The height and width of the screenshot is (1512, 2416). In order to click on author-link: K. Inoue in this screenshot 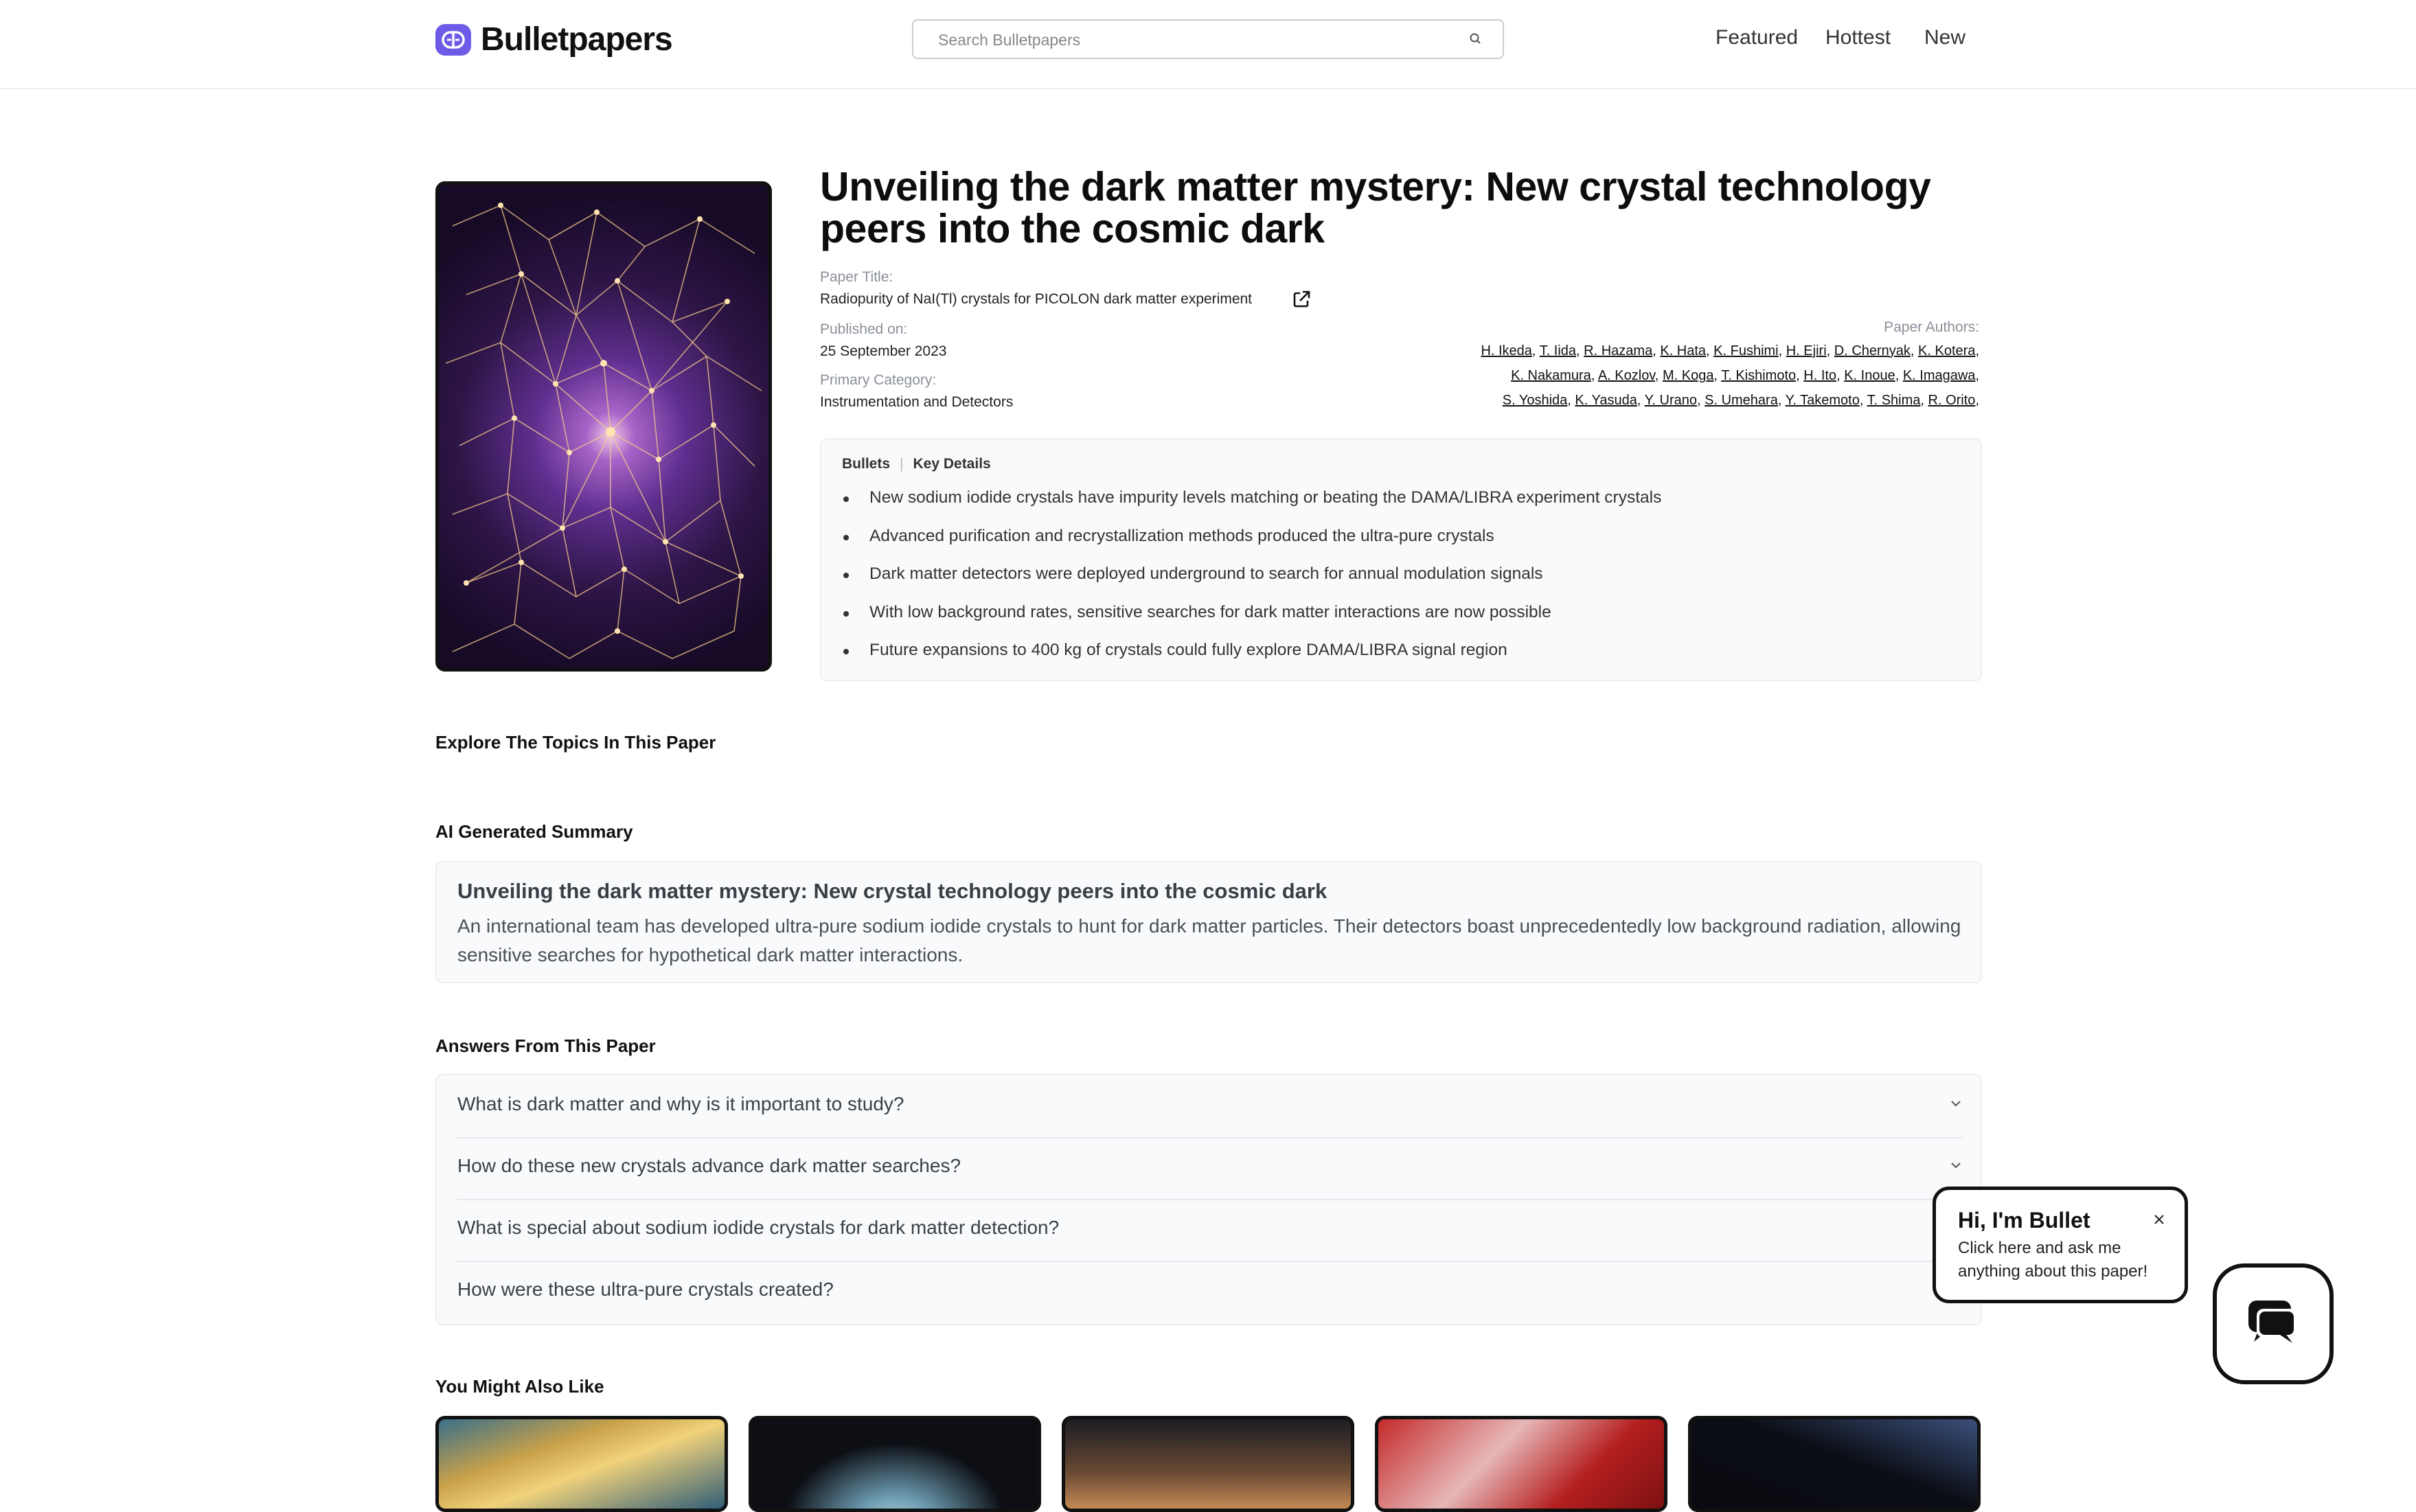, I will do `click(1869, 375)`.